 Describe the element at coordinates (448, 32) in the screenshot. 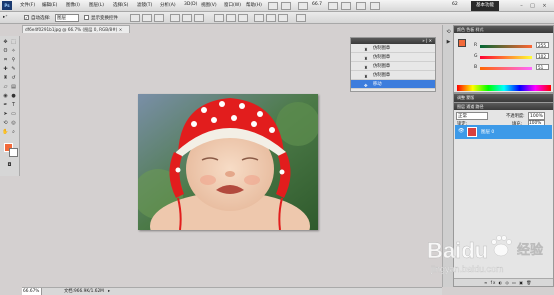

I see `history-panel-icon: ⟲` at that location.